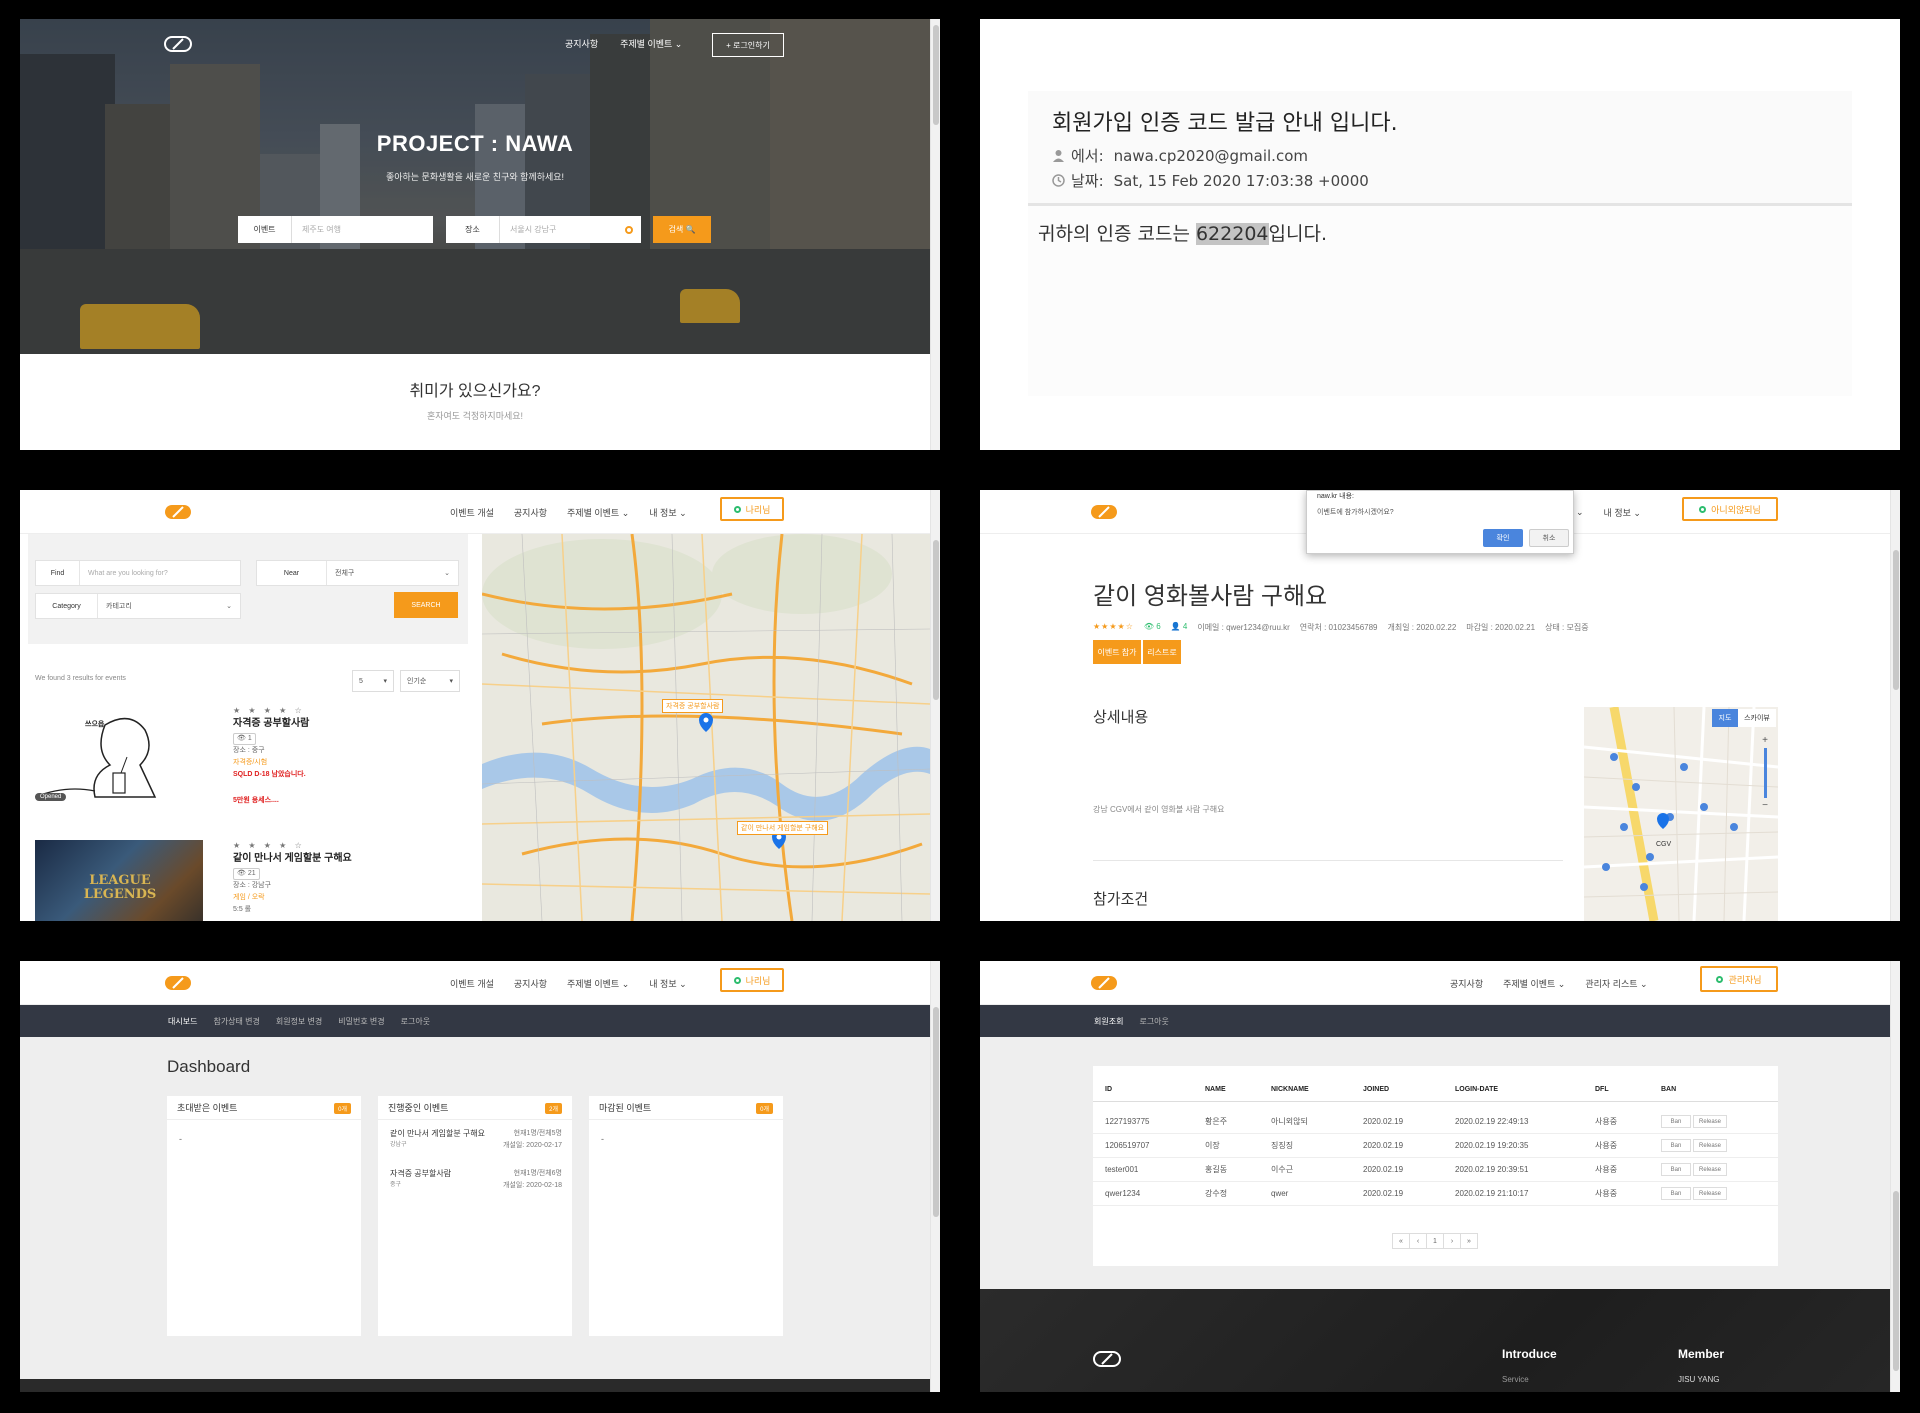 The height and width of the screenshot is (1413, 1920). I want to click on back-to-list-button: 리스트로, so click(1162, 652).